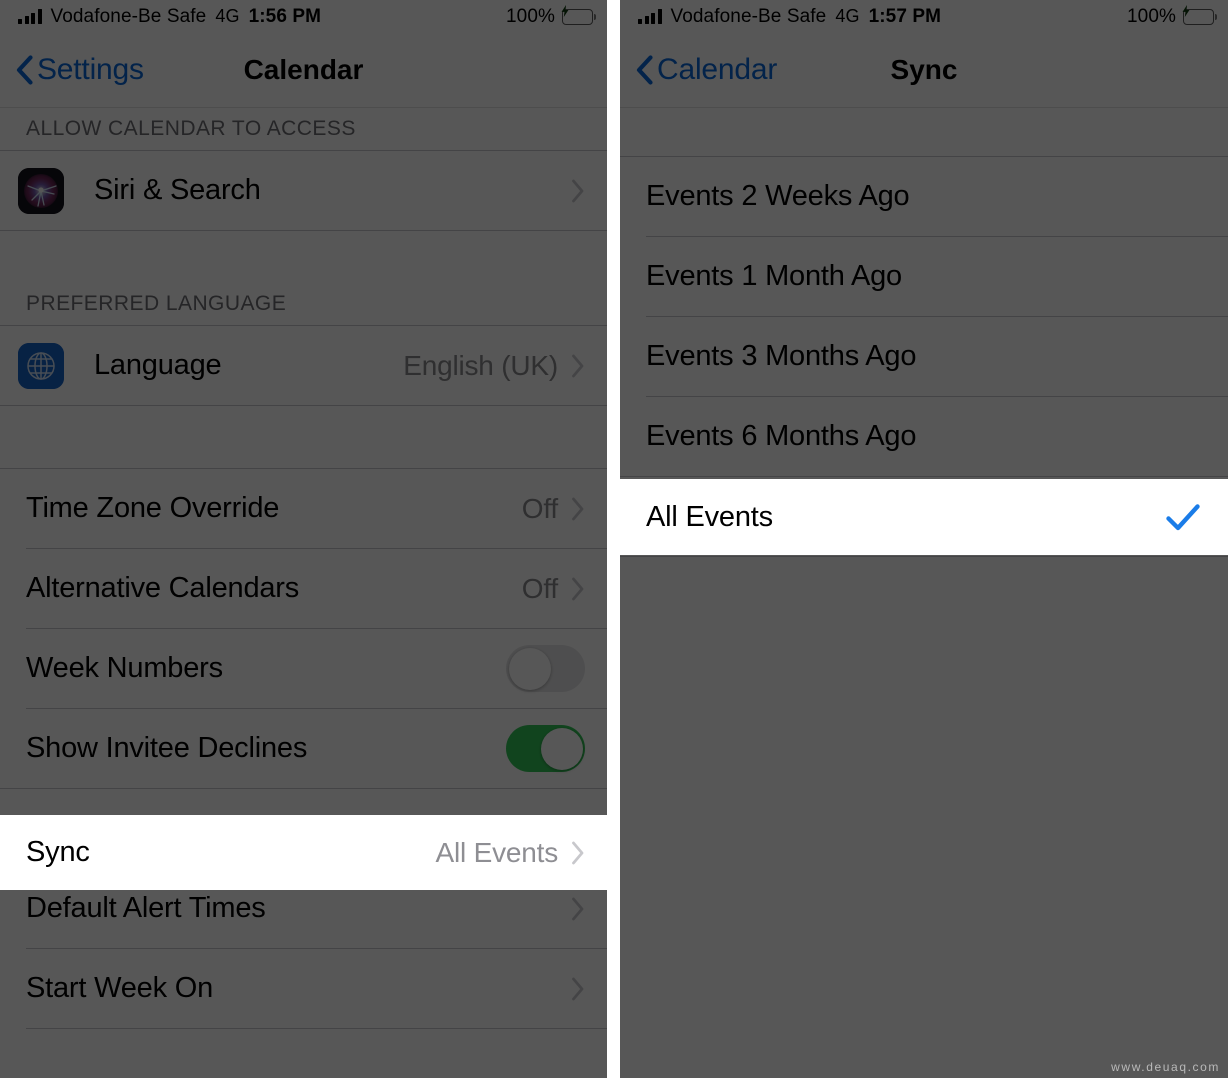 The width and height of the screenshot is (1228, 1078). Describe the element at coordinates (545, 748) in the screenshot. I see `show-invitee-declines-toggle` at that location.